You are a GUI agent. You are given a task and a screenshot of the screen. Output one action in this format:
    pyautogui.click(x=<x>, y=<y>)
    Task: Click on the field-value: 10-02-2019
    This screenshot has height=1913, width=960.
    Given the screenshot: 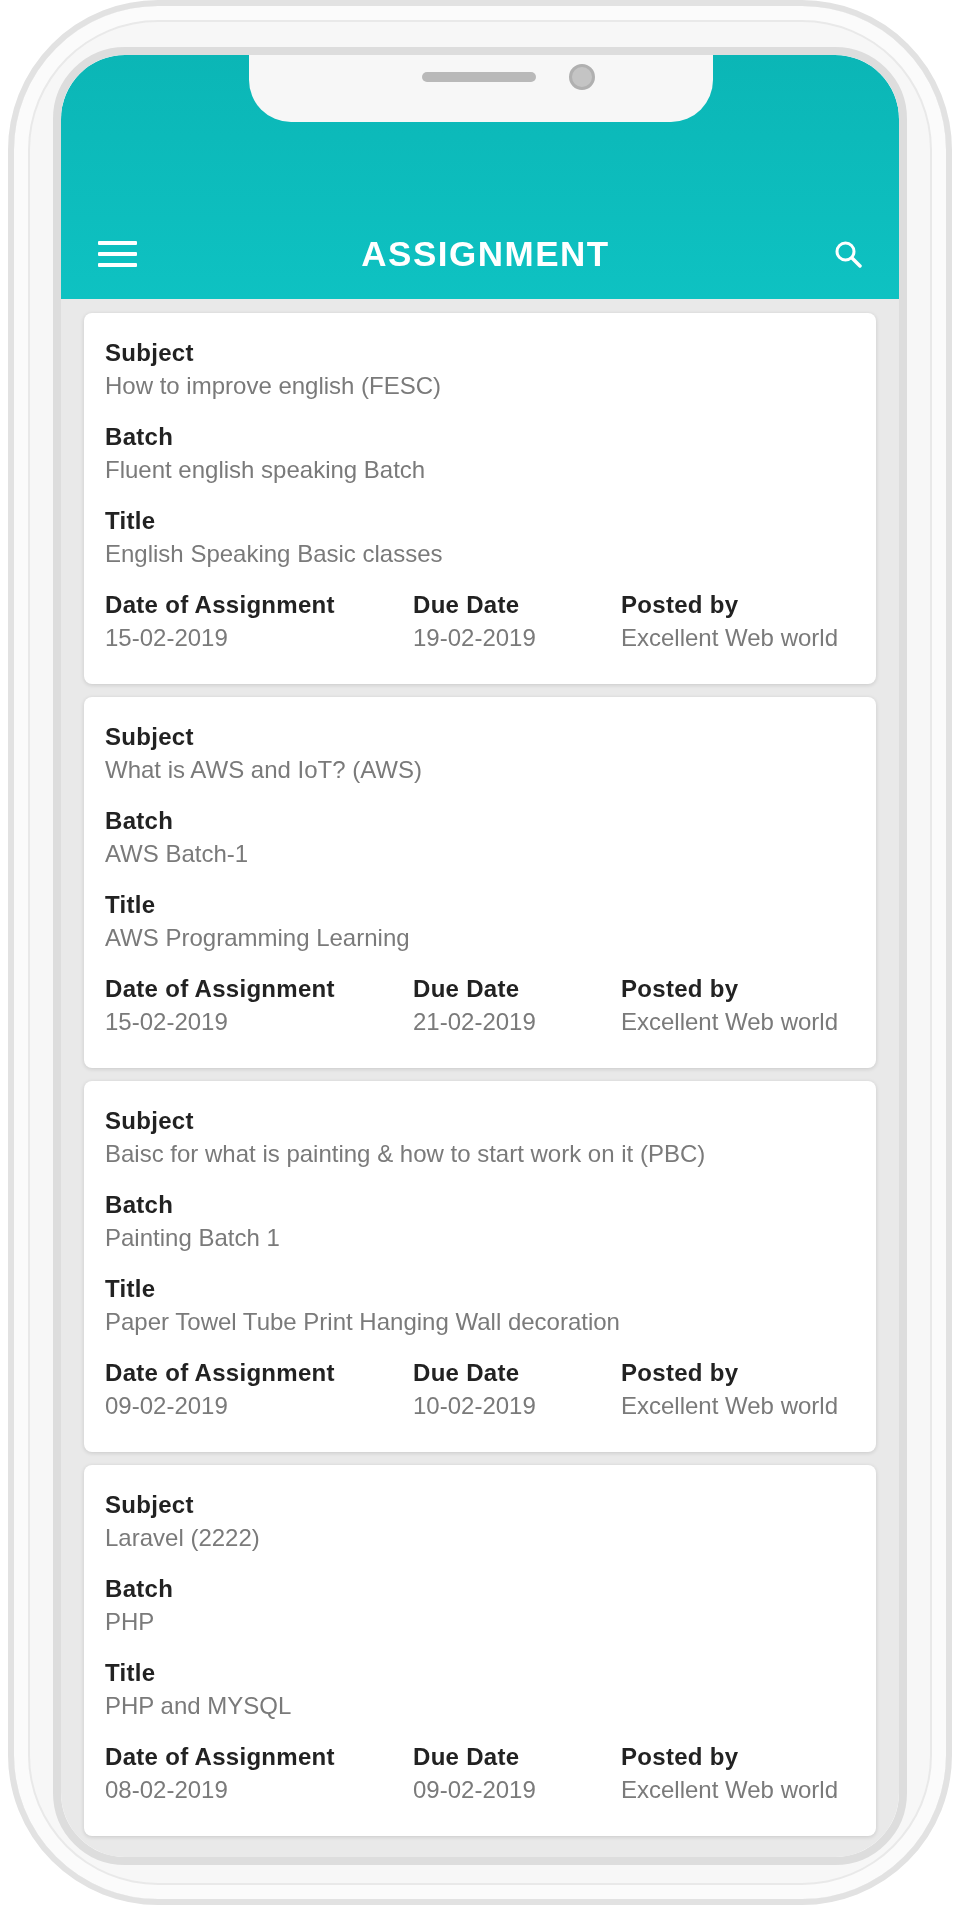 What is the action you would take?
    pyautogui.click(x=475, y=1406)
    